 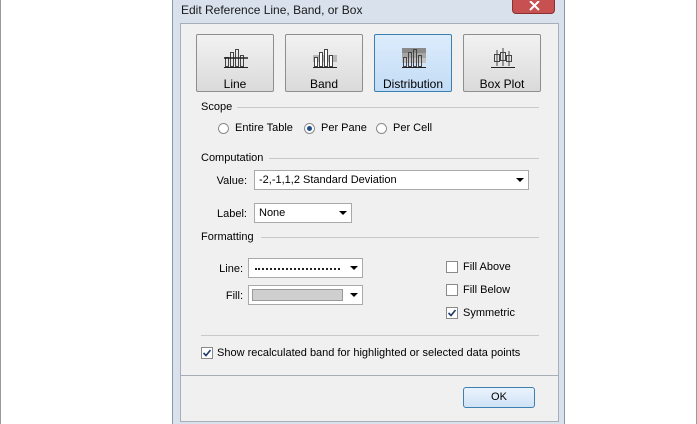 I want to click on symmetric-checkbox, so click(x=452, y=313).